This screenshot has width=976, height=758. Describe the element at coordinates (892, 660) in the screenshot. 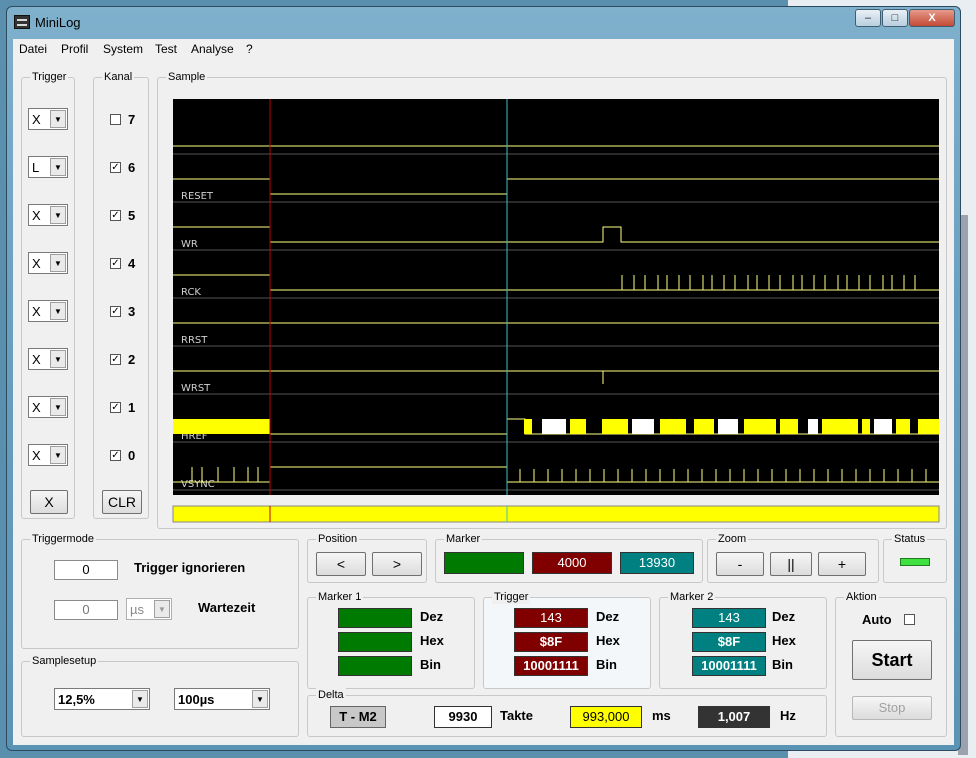

I see `start-button: Start` at that location.